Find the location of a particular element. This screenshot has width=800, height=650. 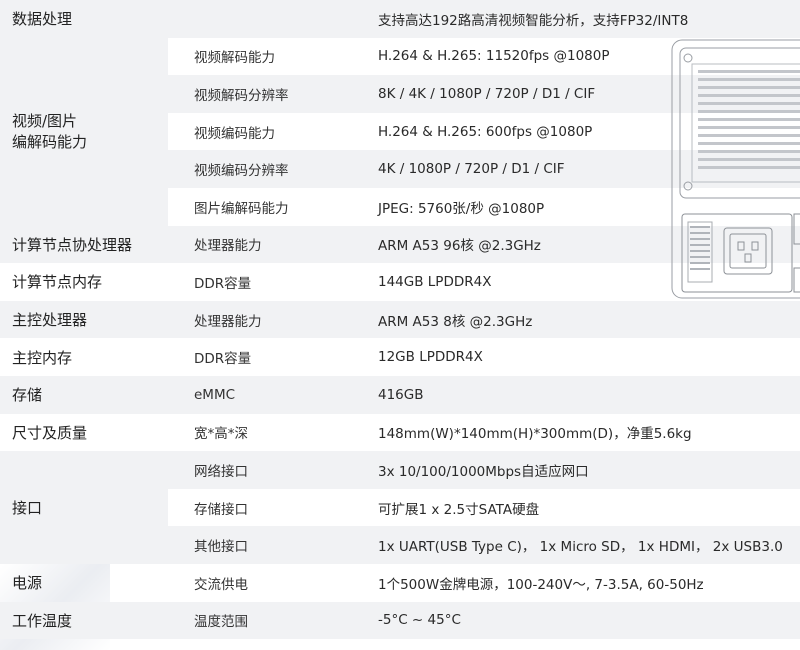

row-value: H.264 & H.265: 600fps @1080P is located at coordinates (485, 131).